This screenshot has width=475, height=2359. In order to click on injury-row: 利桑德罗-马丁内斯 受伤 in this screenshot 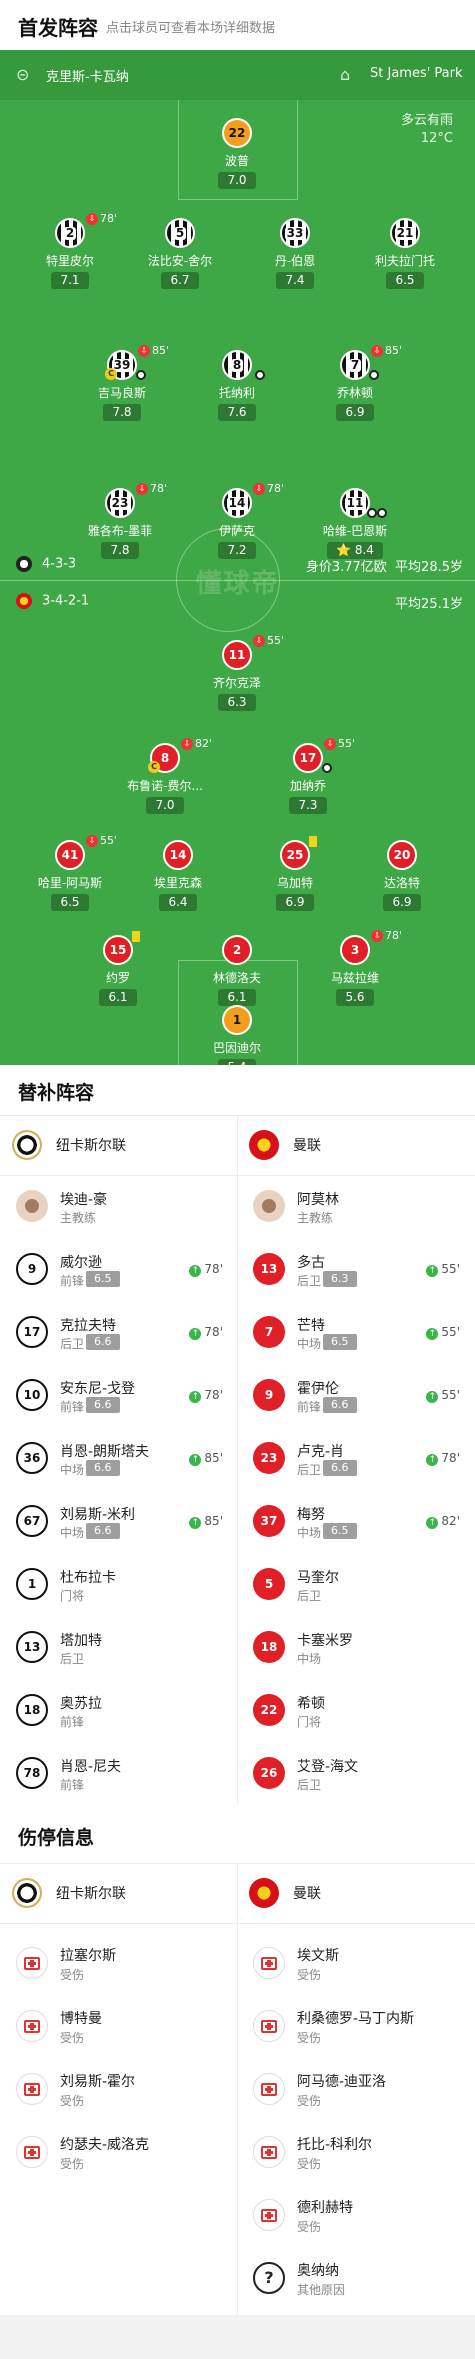, I will do `click(355, 2026)`.